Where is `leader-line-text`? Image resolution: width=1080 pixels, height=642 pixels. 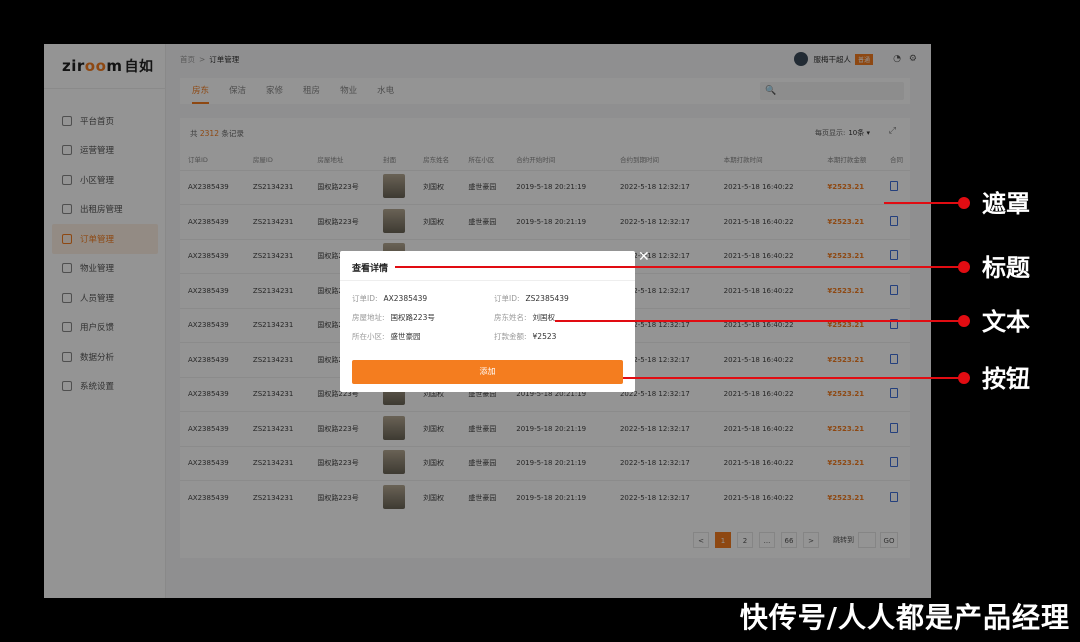
leader-line-text is located at coordinates (759, 321).